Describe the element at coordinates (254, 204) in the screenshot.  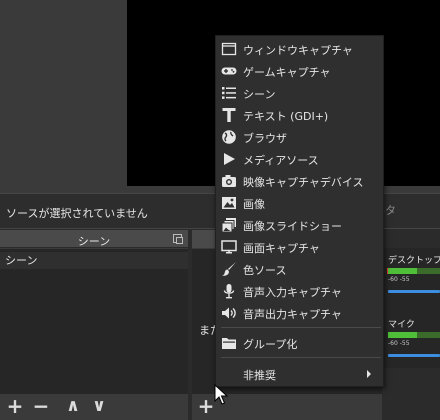
I see `menu-item-label: 画像` at that location.